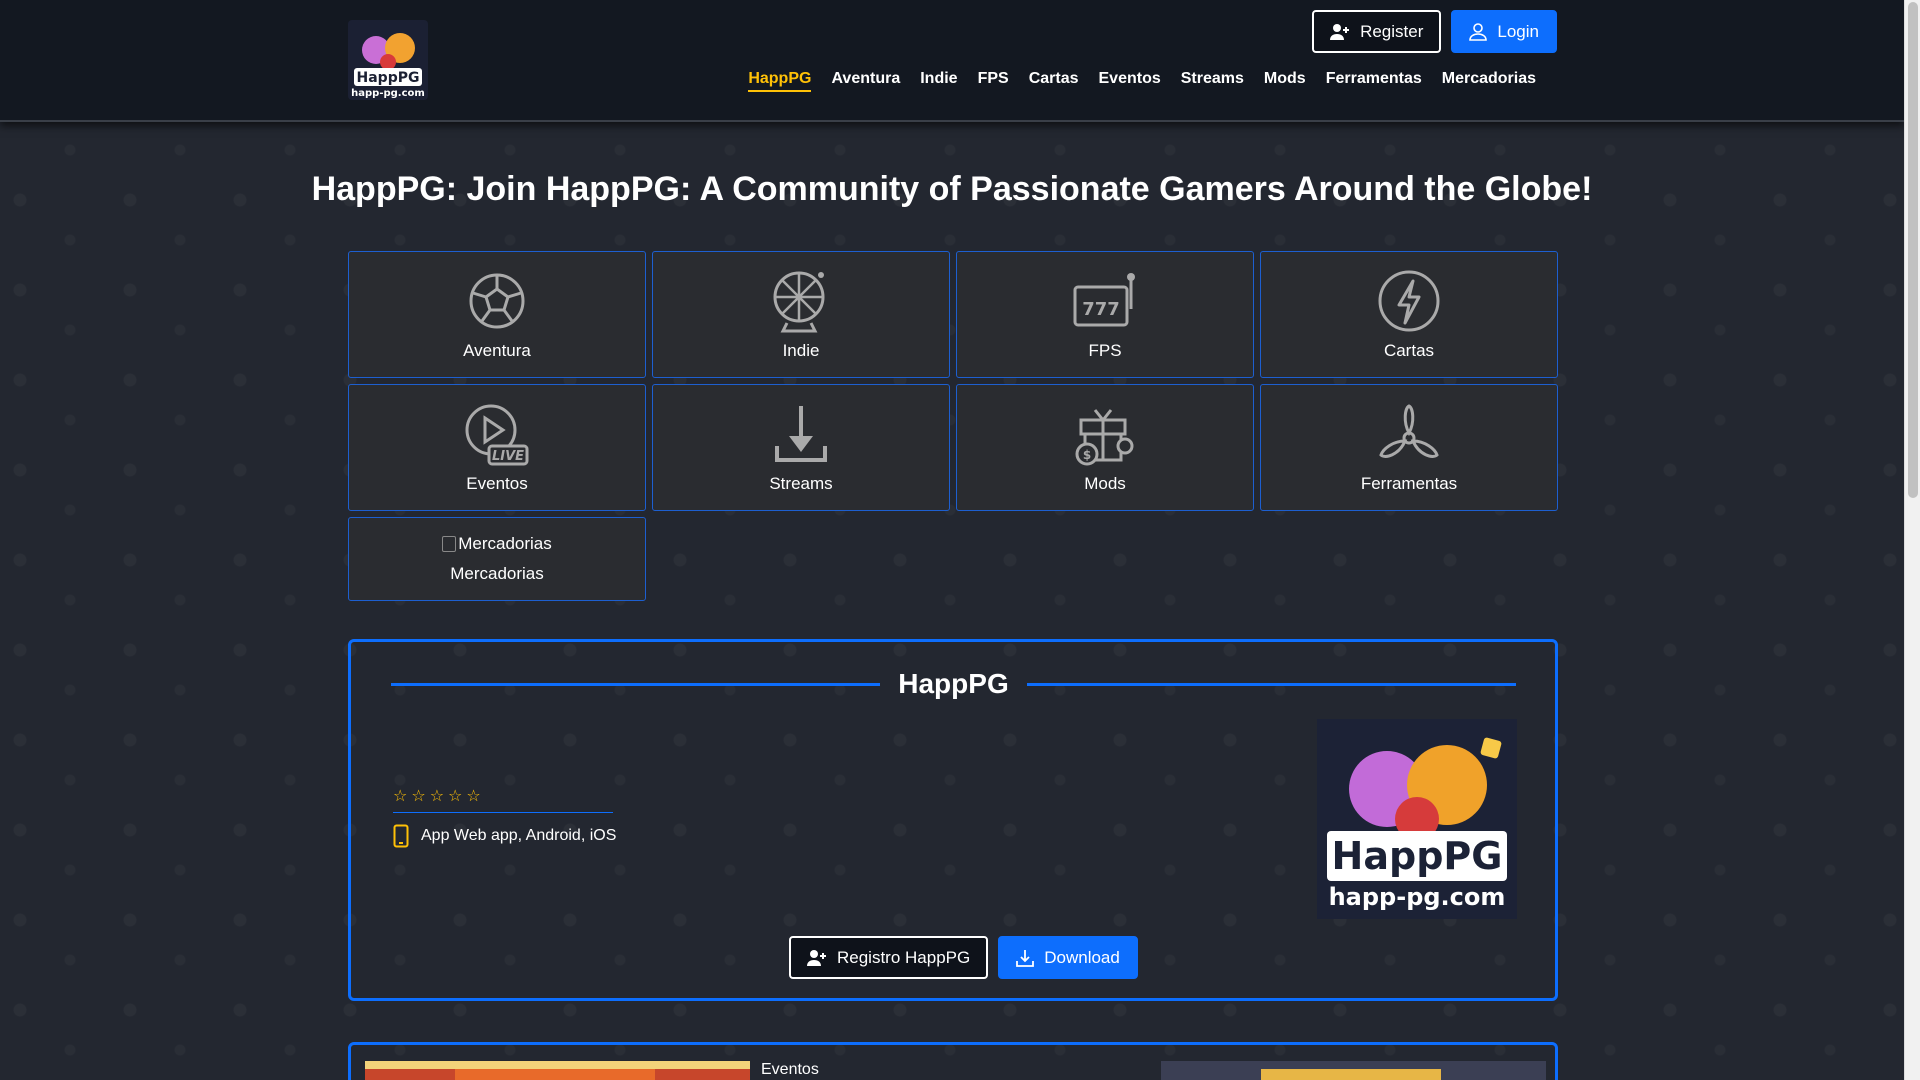 The width and height of the screenshot is (1920, 1080). Describe the element at coordinates (505, 543) in the screenshot. I see `broken-image-alt: Mercadorias` at that location.